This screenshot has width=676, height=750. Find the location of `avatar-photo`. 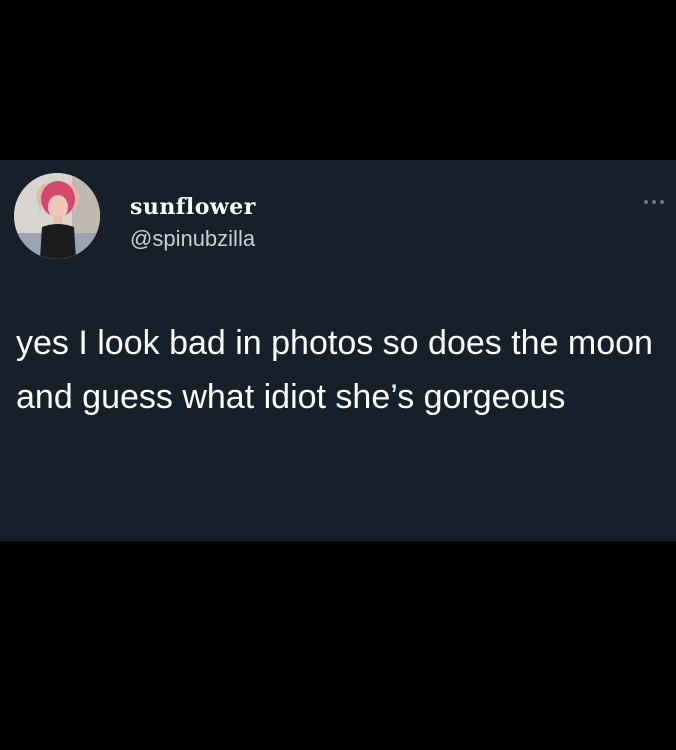

avatar-photo is located at coordinates (57, 216).